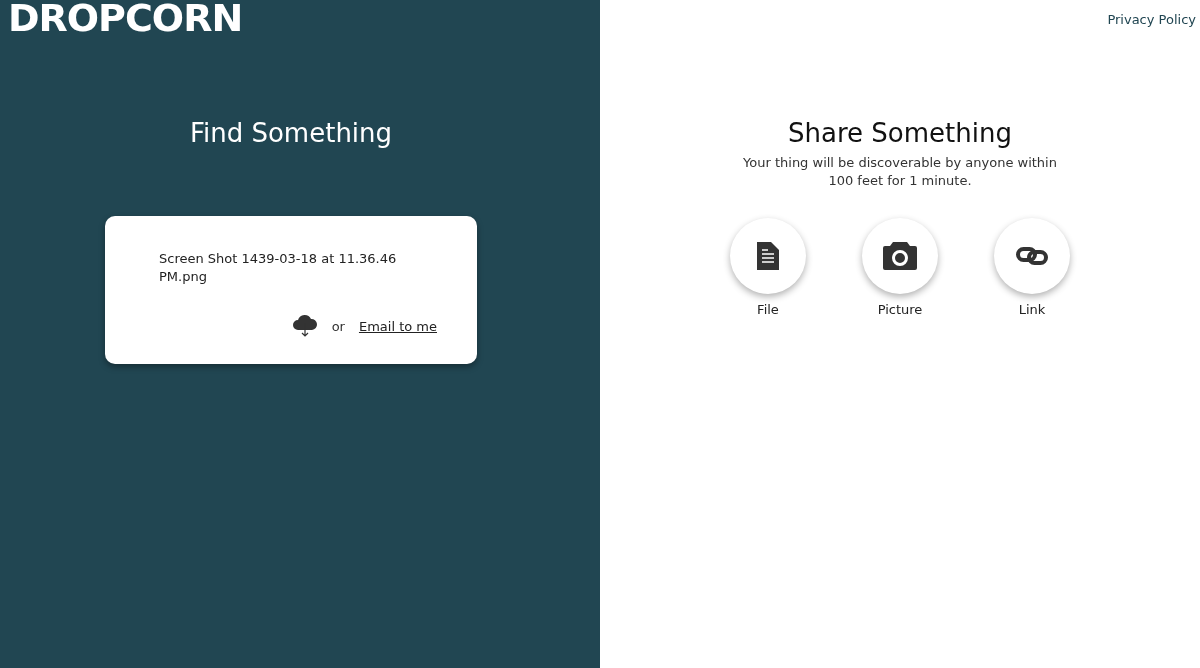 This screenshot has height=668, width=1200. I want to click on camera-icon, so click(900, 256).